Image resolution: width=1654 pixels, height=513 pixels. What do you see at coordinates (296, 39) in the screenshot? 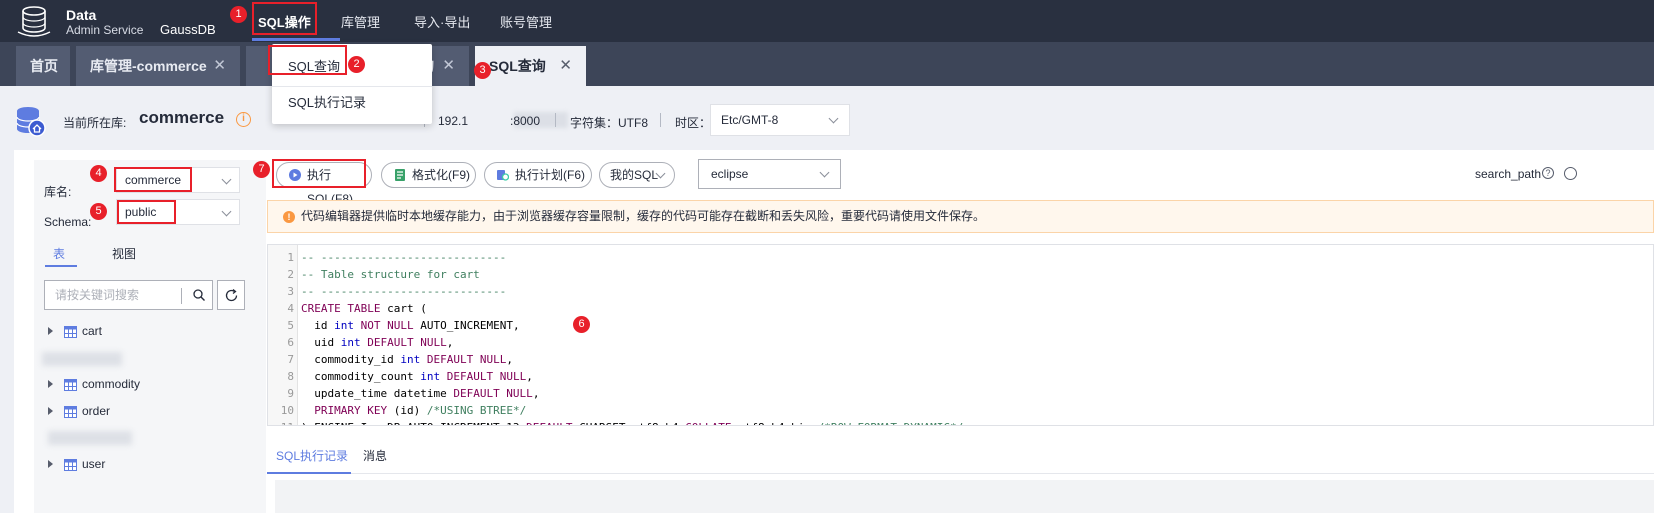
I see `nav-active-indicator` at bounding box center [296, 39].